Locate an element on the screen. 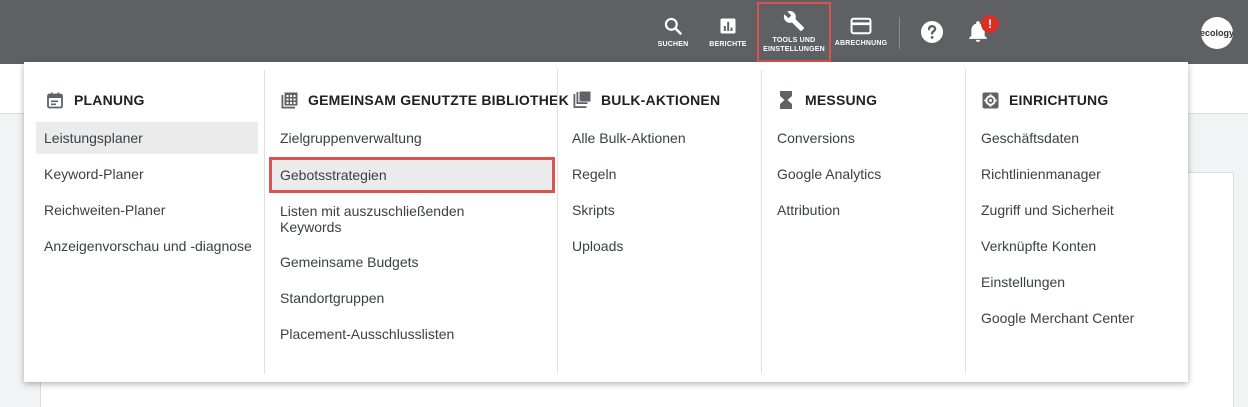 Image resolution: width=1248 pixels, height=407 pixels. billing-button: ABRECHNUNG is located at coordinates (861, 32).